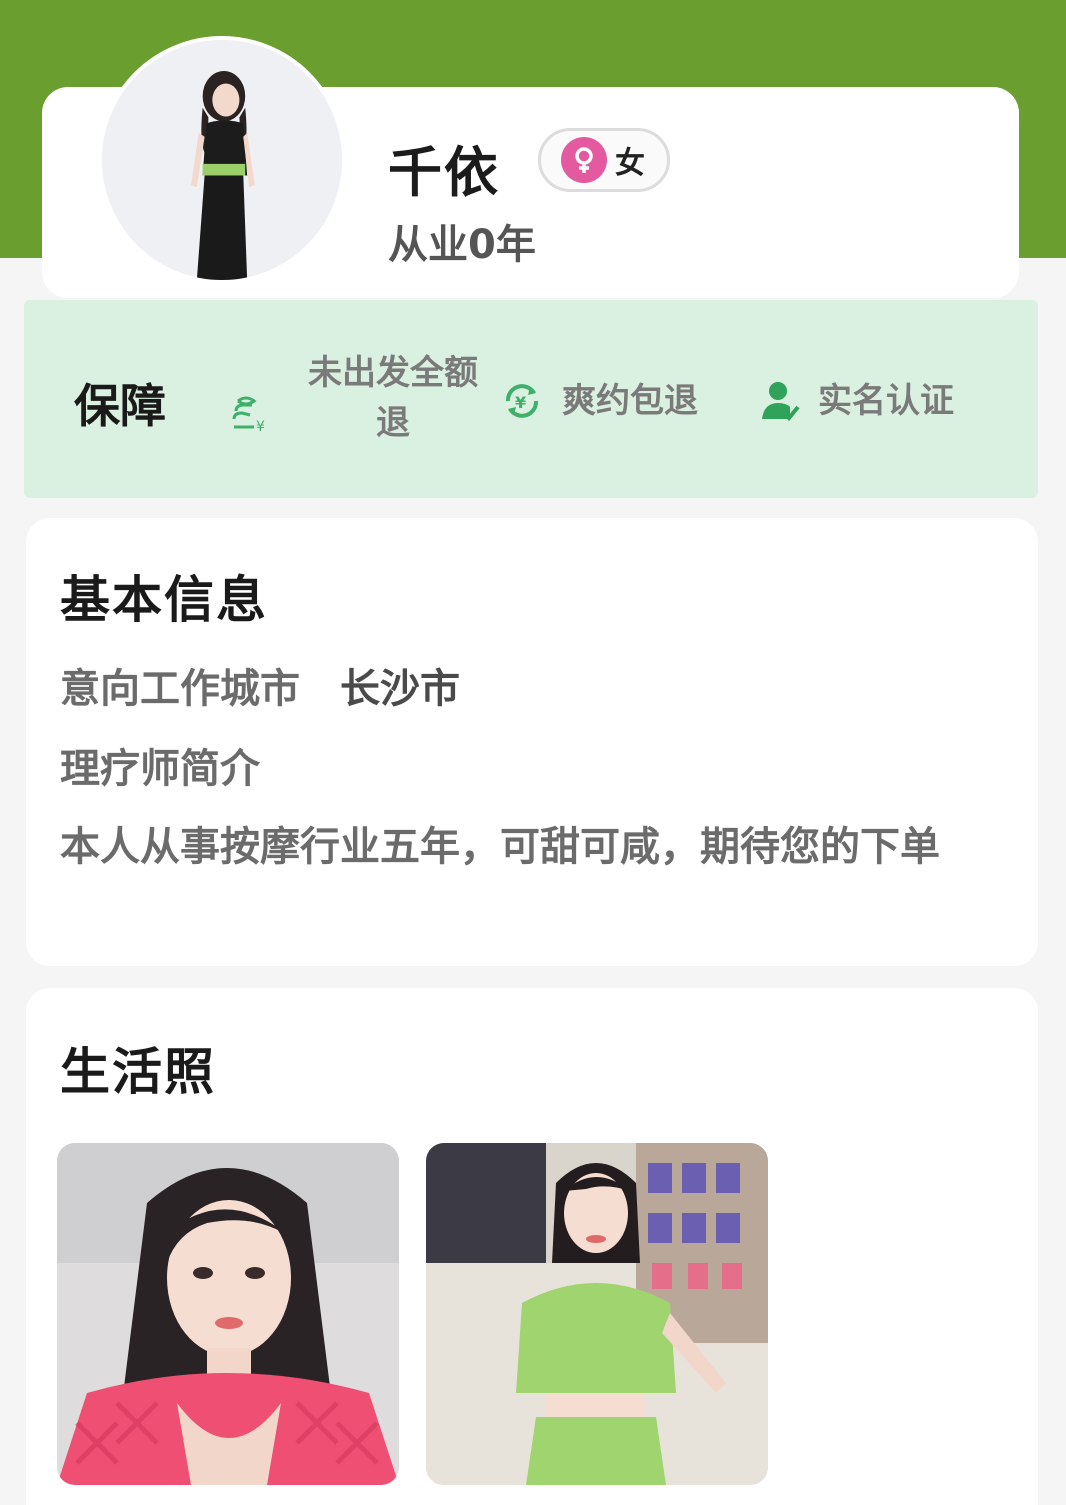 The height and width of the screenshot is (1505, 1066). I want to click on guarantee-item-verified: 实名认证, so click(855, 401).